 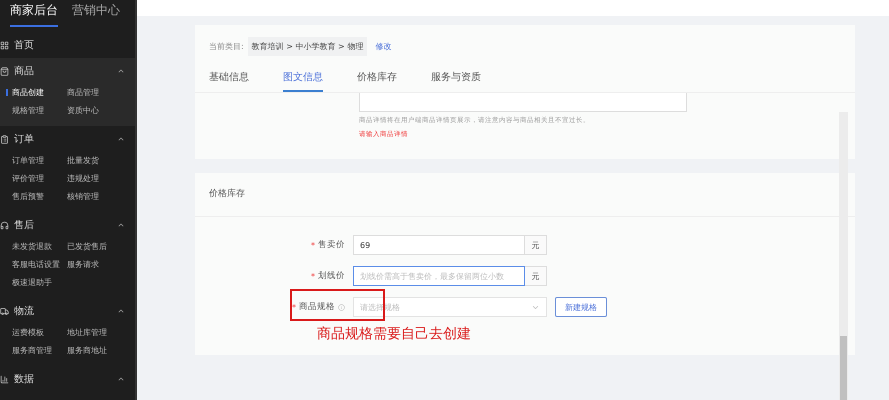 What do you see at coordinates (29, 283) in the screenshot?
I see `sidebar-item: 极速退助手` at bounding box center [29, 283].